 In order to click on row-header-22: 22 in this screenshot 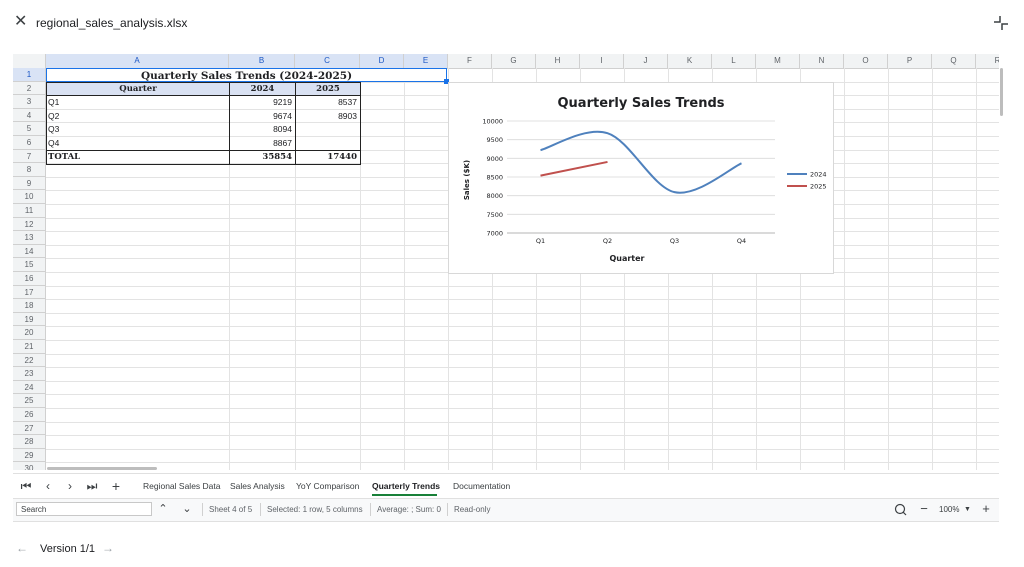, I will do `click(29, 360)`.